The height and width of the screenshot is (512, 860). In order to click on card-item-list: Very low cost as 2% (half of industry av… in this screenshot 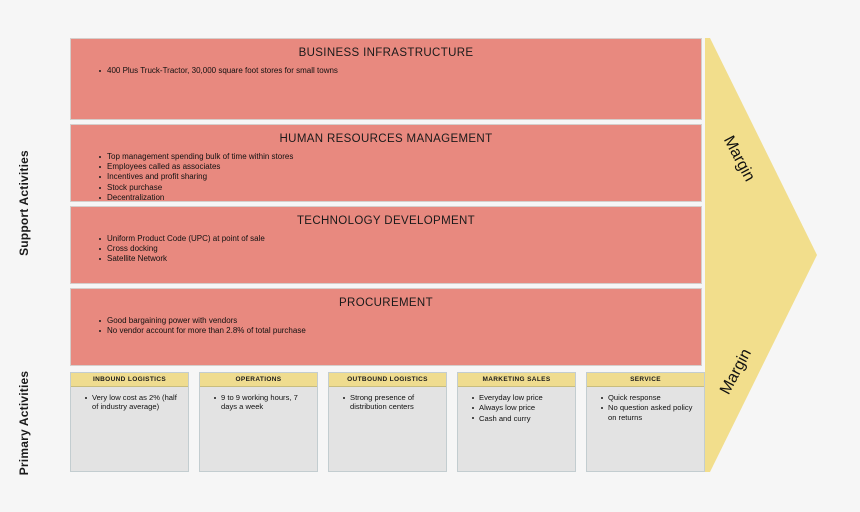, I will do `click(129, 402)`.